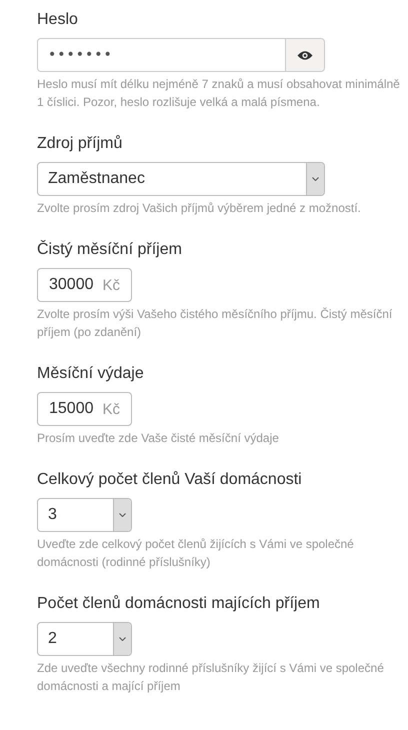  Describe the element at coordinates (84, 515) in the screenshot. I see `dropdown: 3` at that location.